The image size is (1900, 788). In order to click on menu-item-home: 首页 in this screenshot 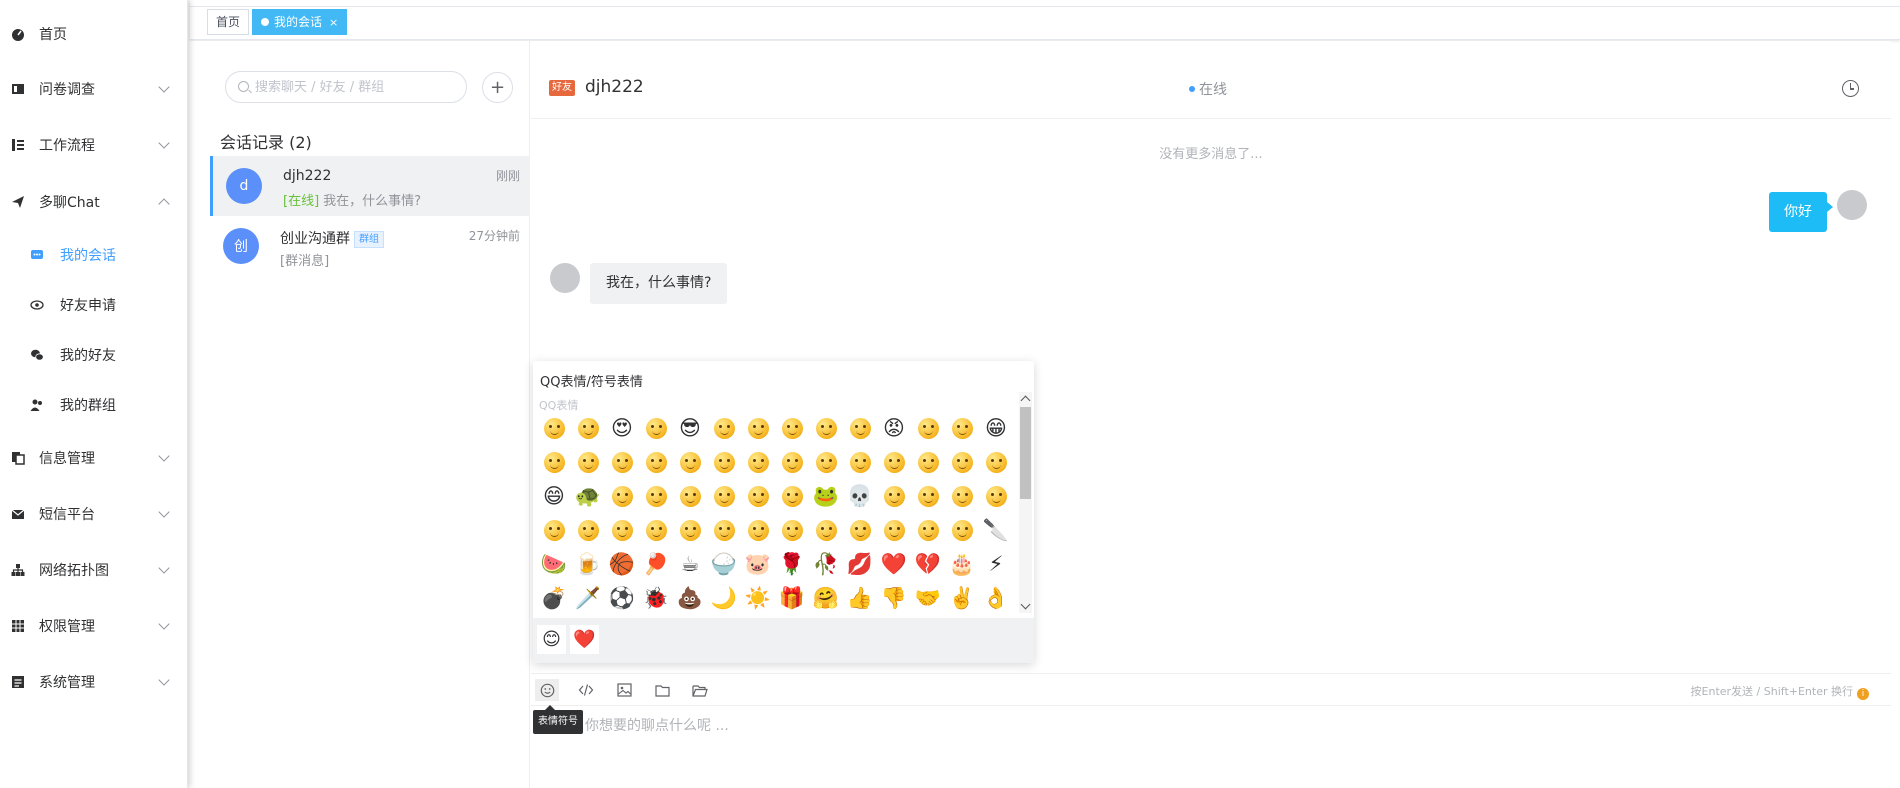, I will do `click(94, 34)`.